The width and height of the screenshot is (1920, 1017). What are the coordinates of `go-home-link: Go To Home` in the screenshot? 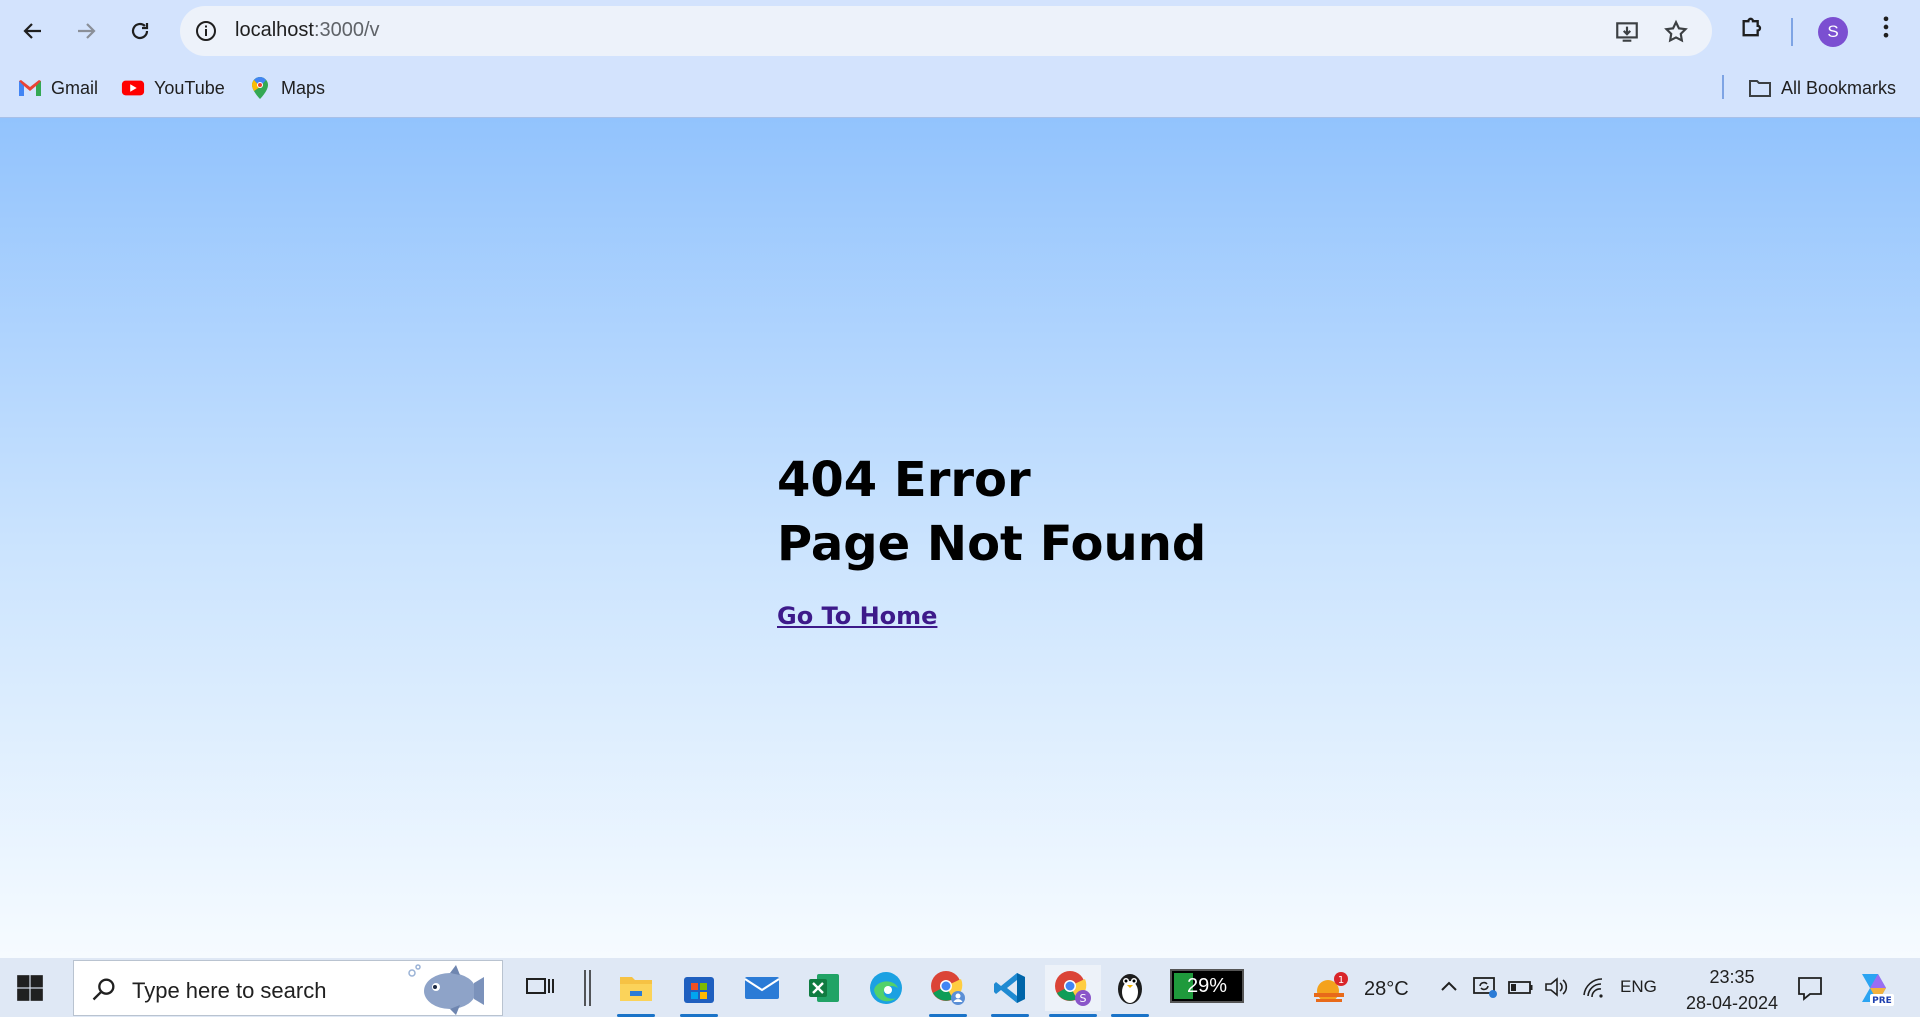 It's located at (857, 616).